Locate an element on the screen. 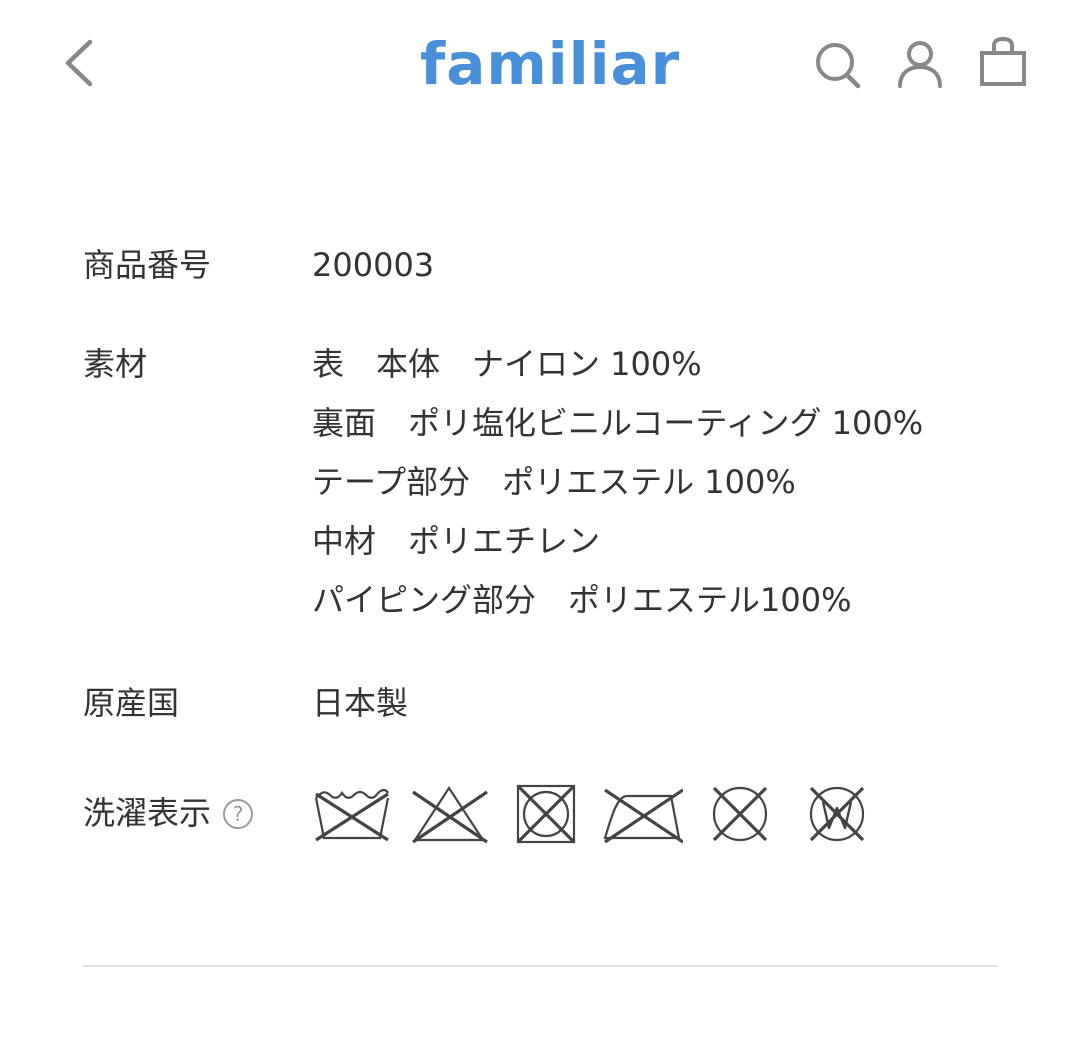 The width and height of the screenshot is (1080, 1043). no-washing-icon is located at coordinates (352, 814).